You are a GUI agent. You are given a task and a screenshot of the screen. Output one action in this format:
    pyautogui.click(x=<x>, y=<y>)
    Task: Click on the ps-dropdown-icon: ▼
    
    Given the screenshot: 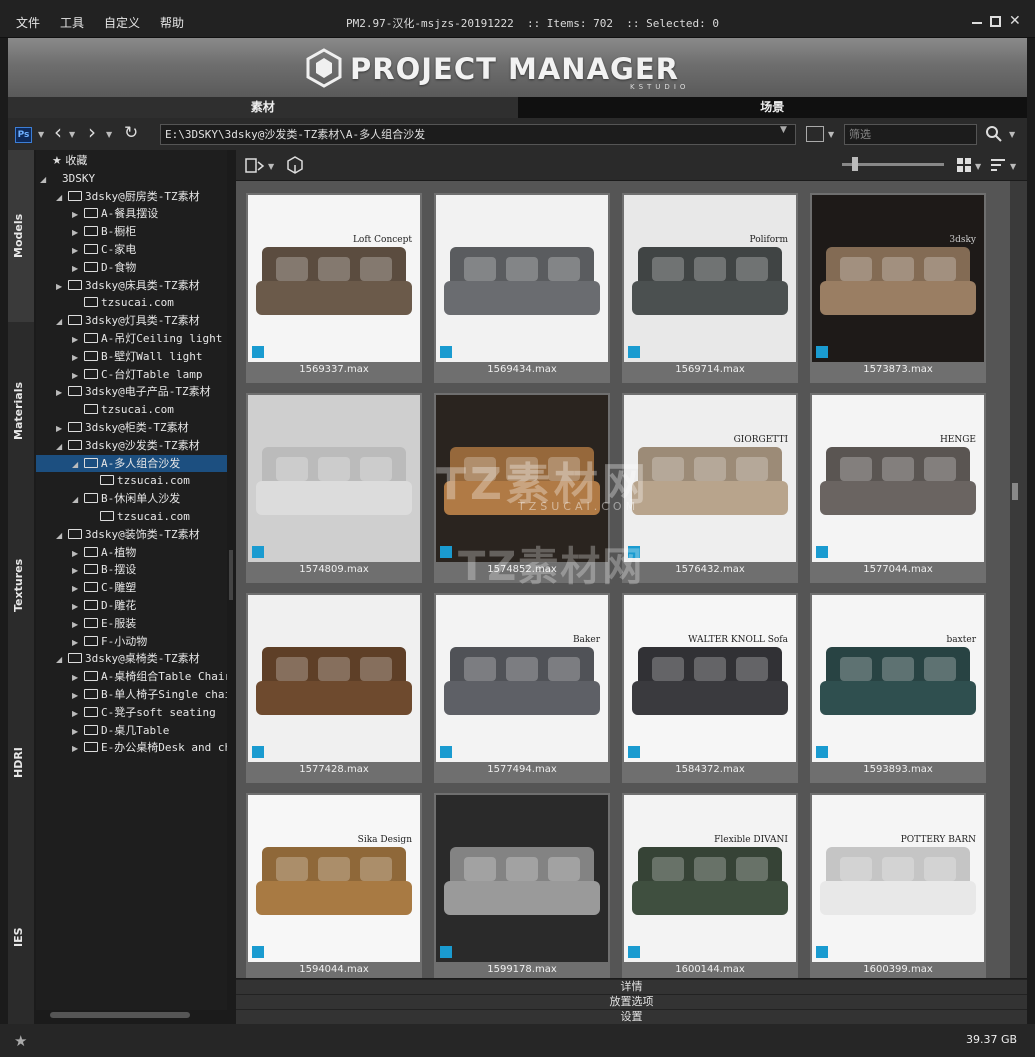 What is the action you would take?
    pyautogui.click(x=41, y=134)
    